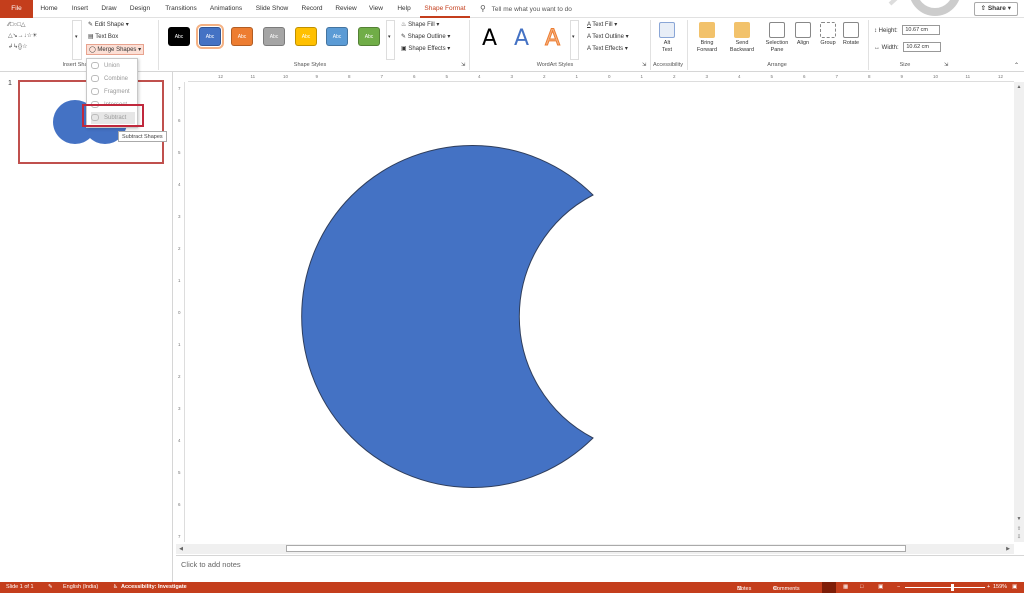 The width and height of the screenshot is (1024, 593). I want to click on tab-animations: Animations, so click(226, 9).